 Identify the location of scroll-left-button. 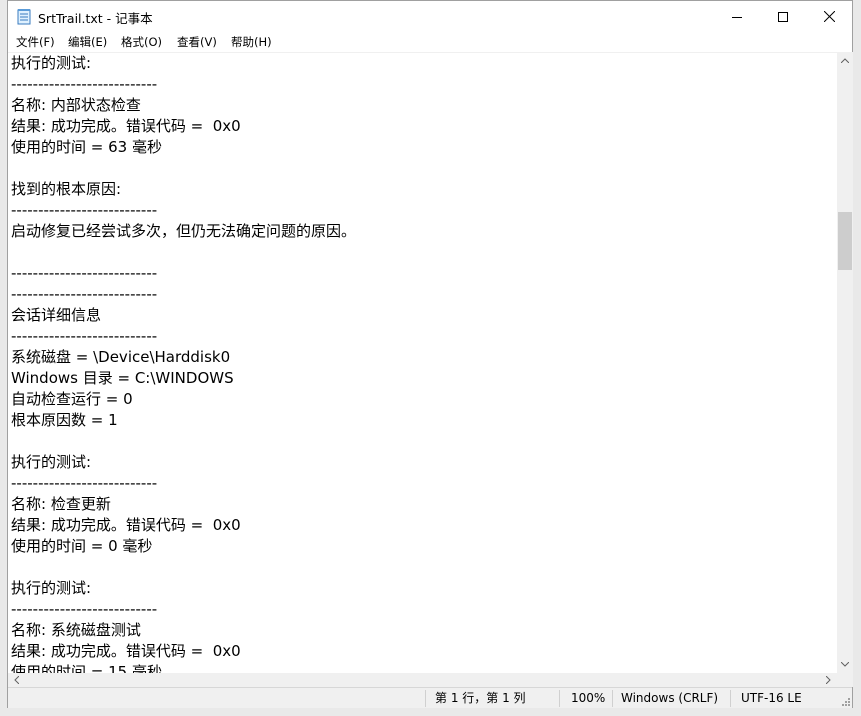
(16, 680).